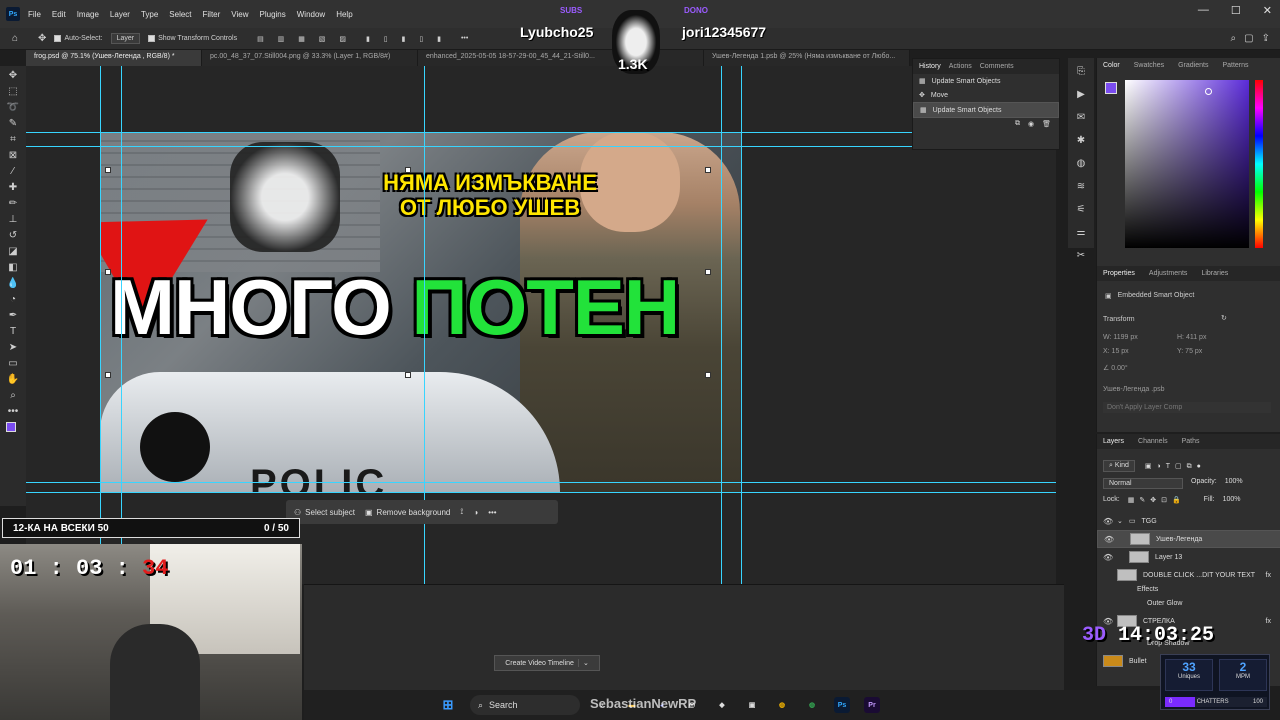  What do you see at coordinates (15, 38) in the screenshot?
I see `home-icon: ⌂` at bounding box center [15, 38].